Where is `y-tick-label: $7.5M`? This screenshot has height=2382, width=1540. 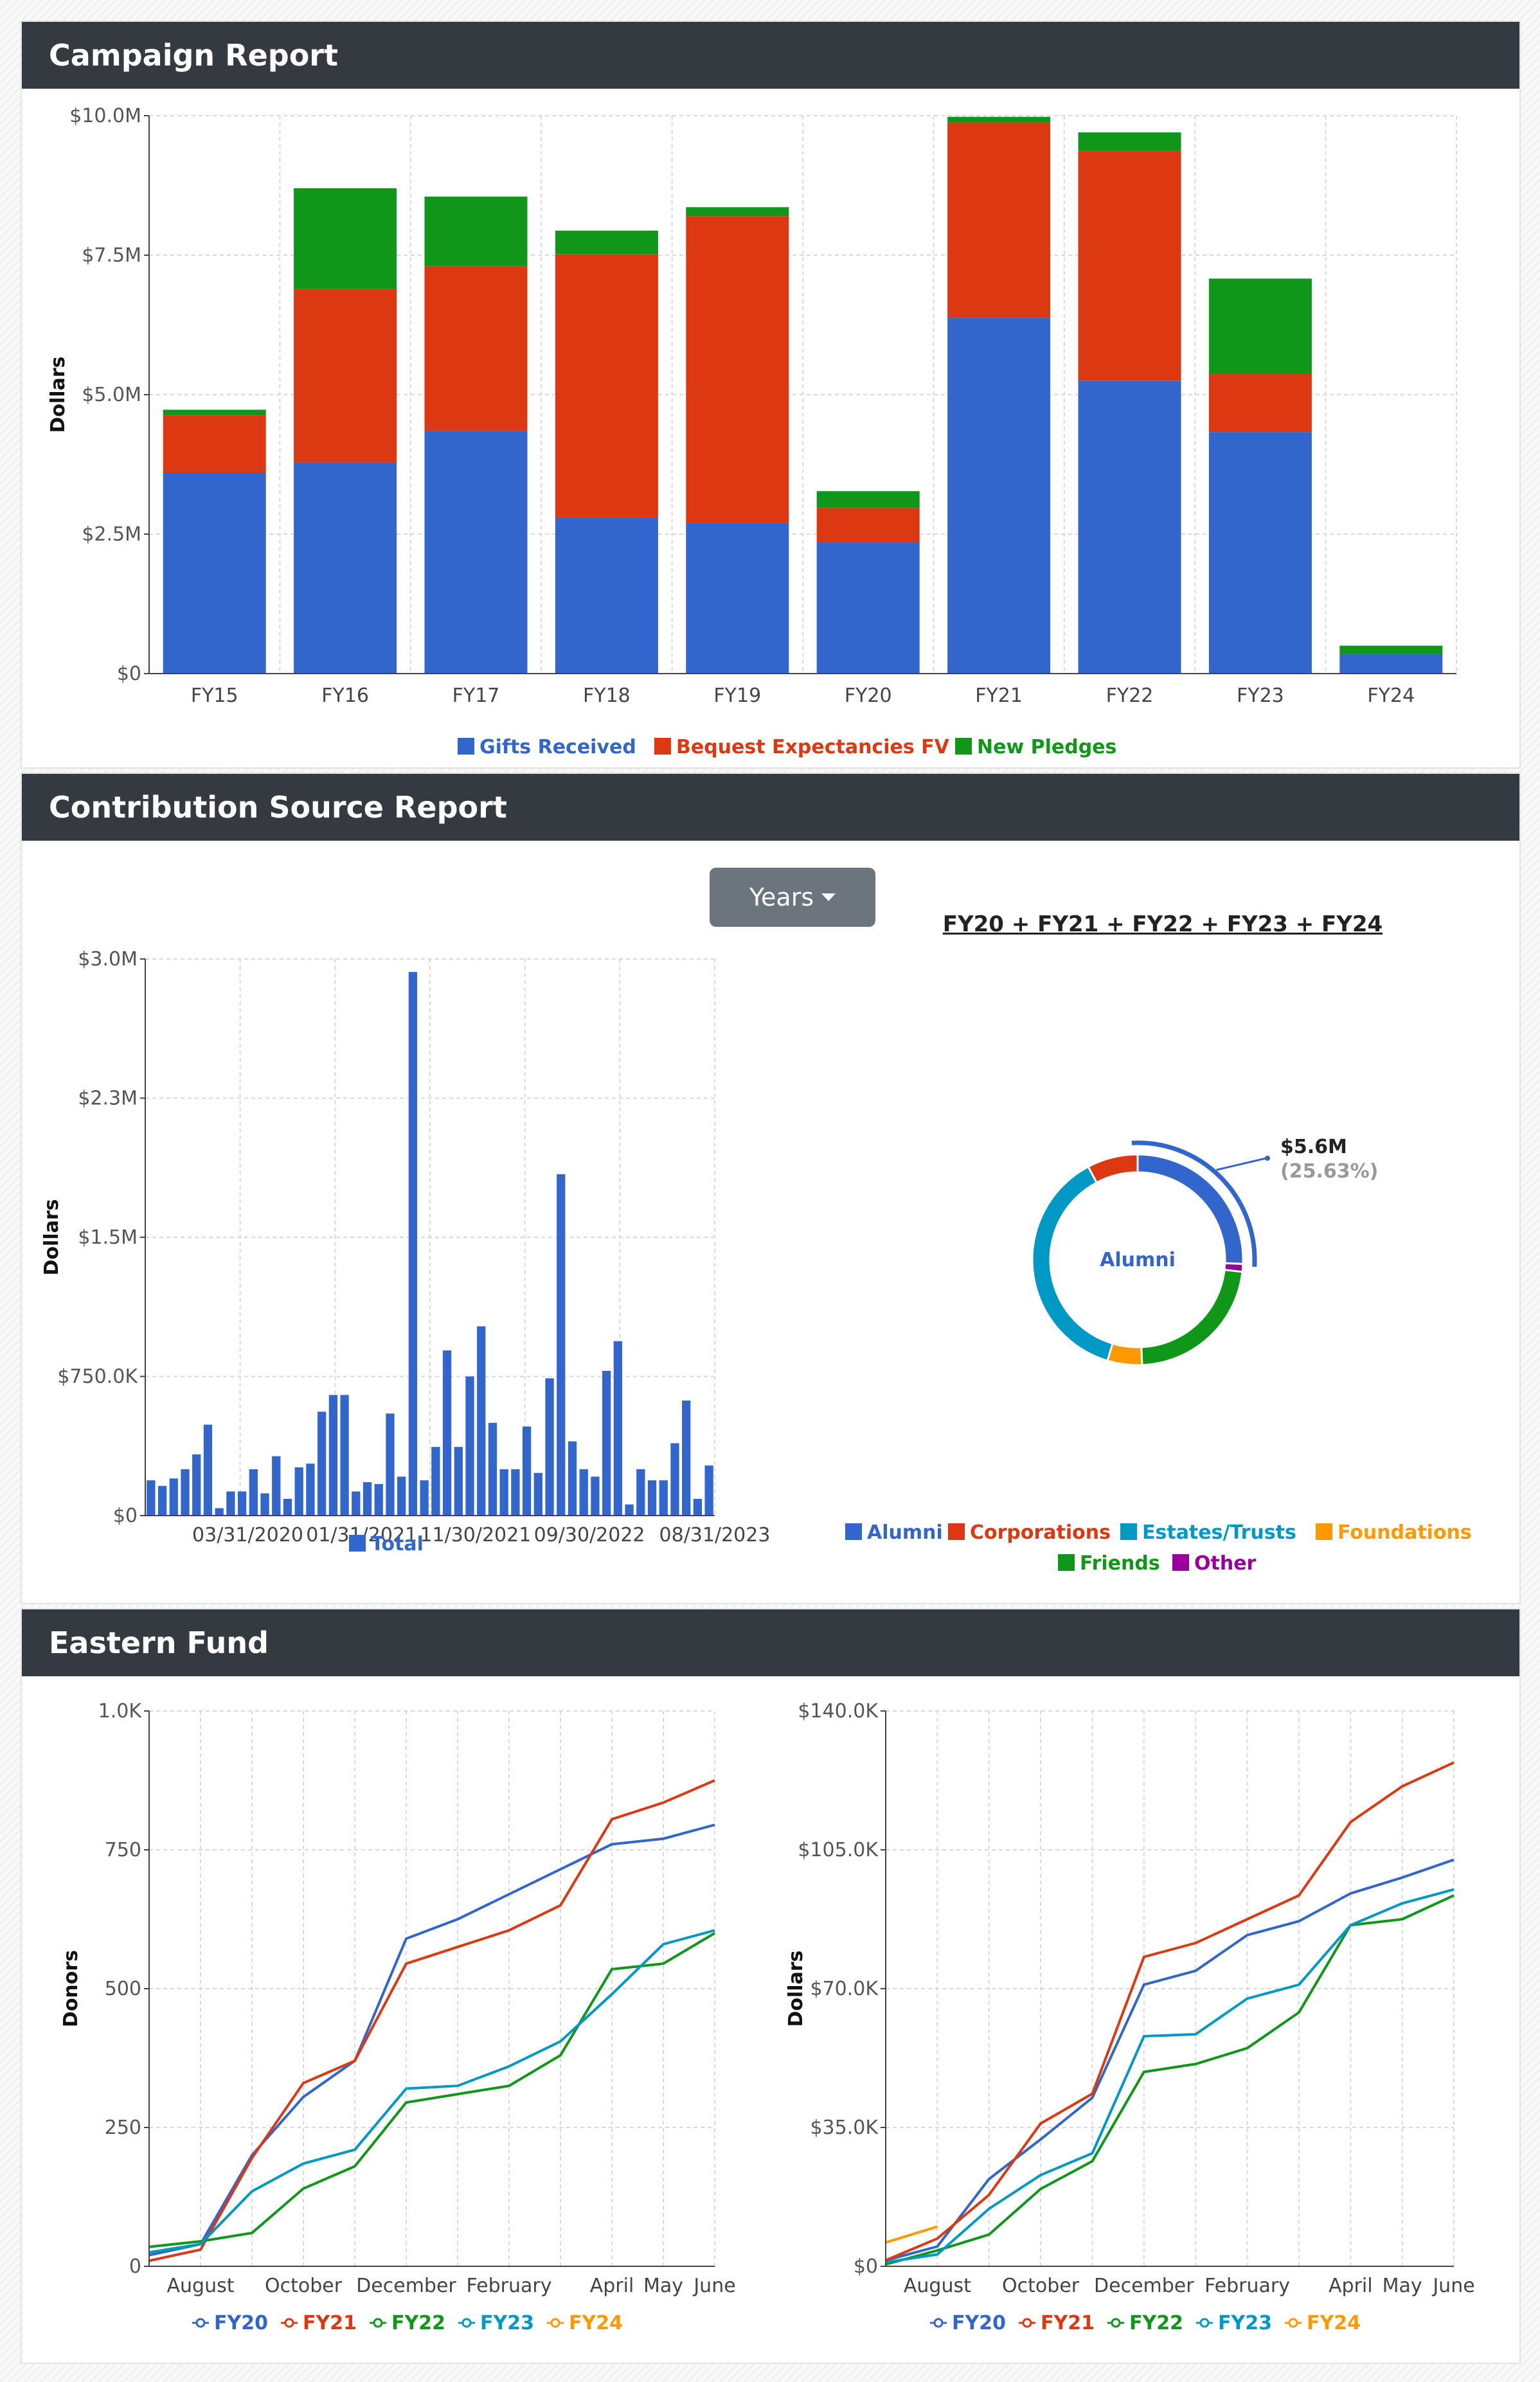 y-tick-label: $7.5M is located at coordinates (111, 255).